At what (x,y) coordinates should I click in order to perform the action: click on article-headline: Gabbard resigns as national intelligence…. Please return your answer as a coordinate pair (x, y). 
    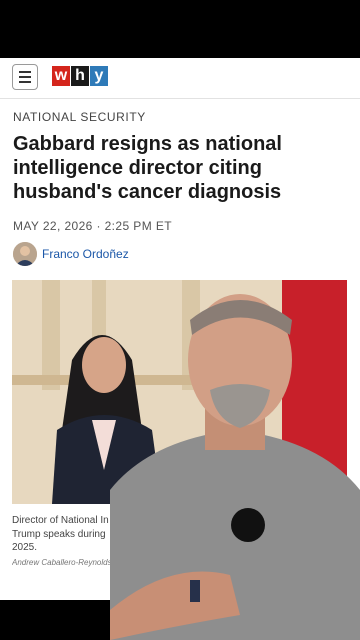
    Looking at the image, I should click on (147, 168).